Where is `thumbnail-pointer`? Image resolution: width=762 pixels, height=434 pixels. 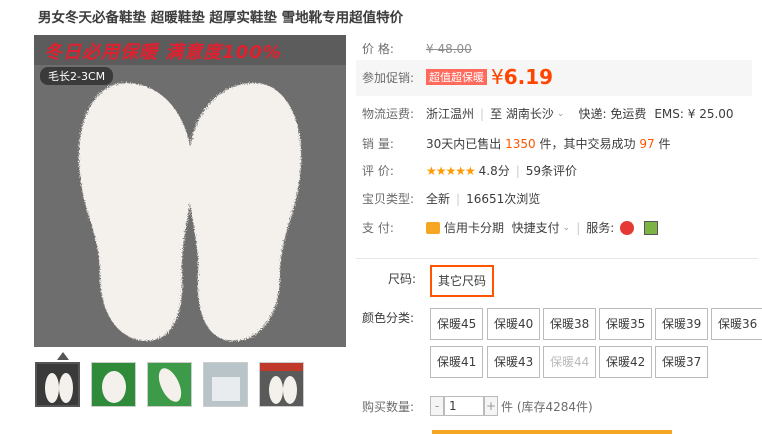
thumbnail-pointer is located at coordinates (63, 356).